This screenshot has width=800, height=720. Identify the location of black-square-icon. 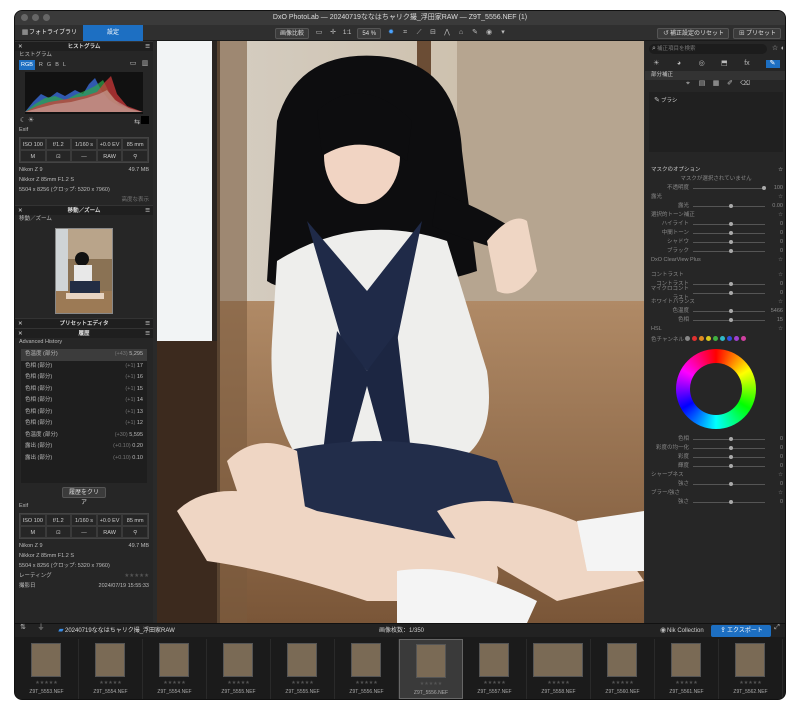
(145, 120).